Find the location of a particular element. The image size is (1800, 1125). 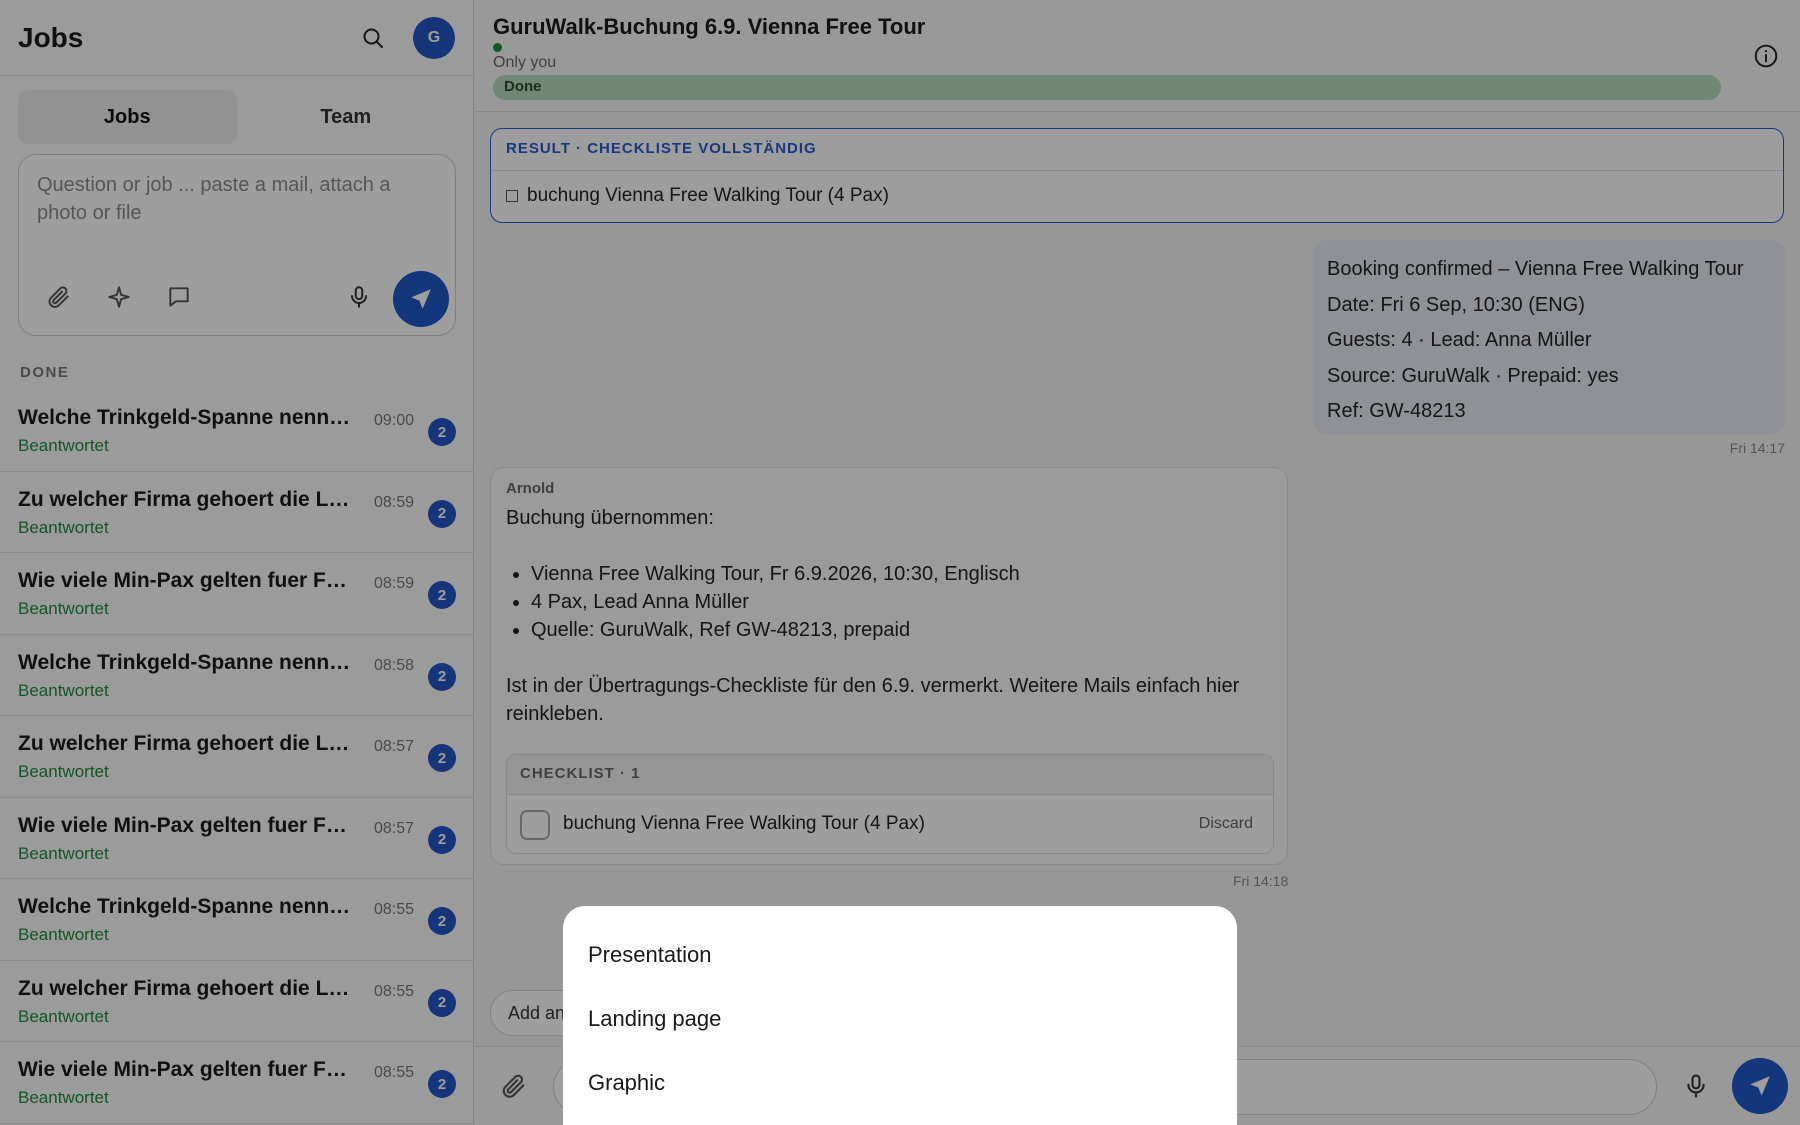

menu-item-graphic: Graphic is located at coordinates (900, 1084).